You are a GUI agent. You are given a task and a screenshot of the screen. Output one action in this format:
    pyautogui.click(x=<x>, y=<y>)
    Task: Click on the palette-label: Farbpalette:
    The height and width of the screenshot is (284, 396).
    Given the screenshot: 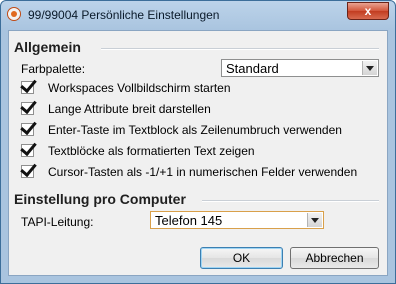 What is the action you would take?
    pyautogui.click(x=53, y=69)
    